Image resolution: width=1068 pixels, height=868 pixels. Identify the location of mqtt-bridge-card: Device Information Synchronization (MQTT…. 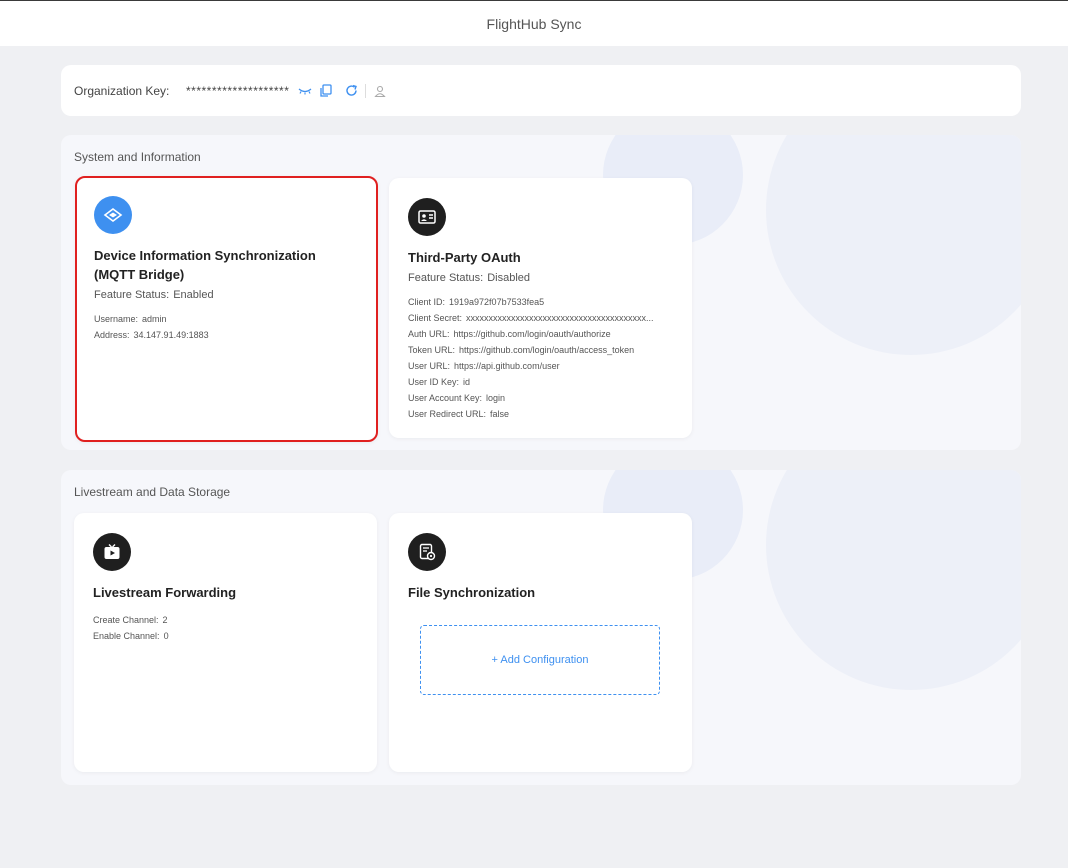
(226, 309).